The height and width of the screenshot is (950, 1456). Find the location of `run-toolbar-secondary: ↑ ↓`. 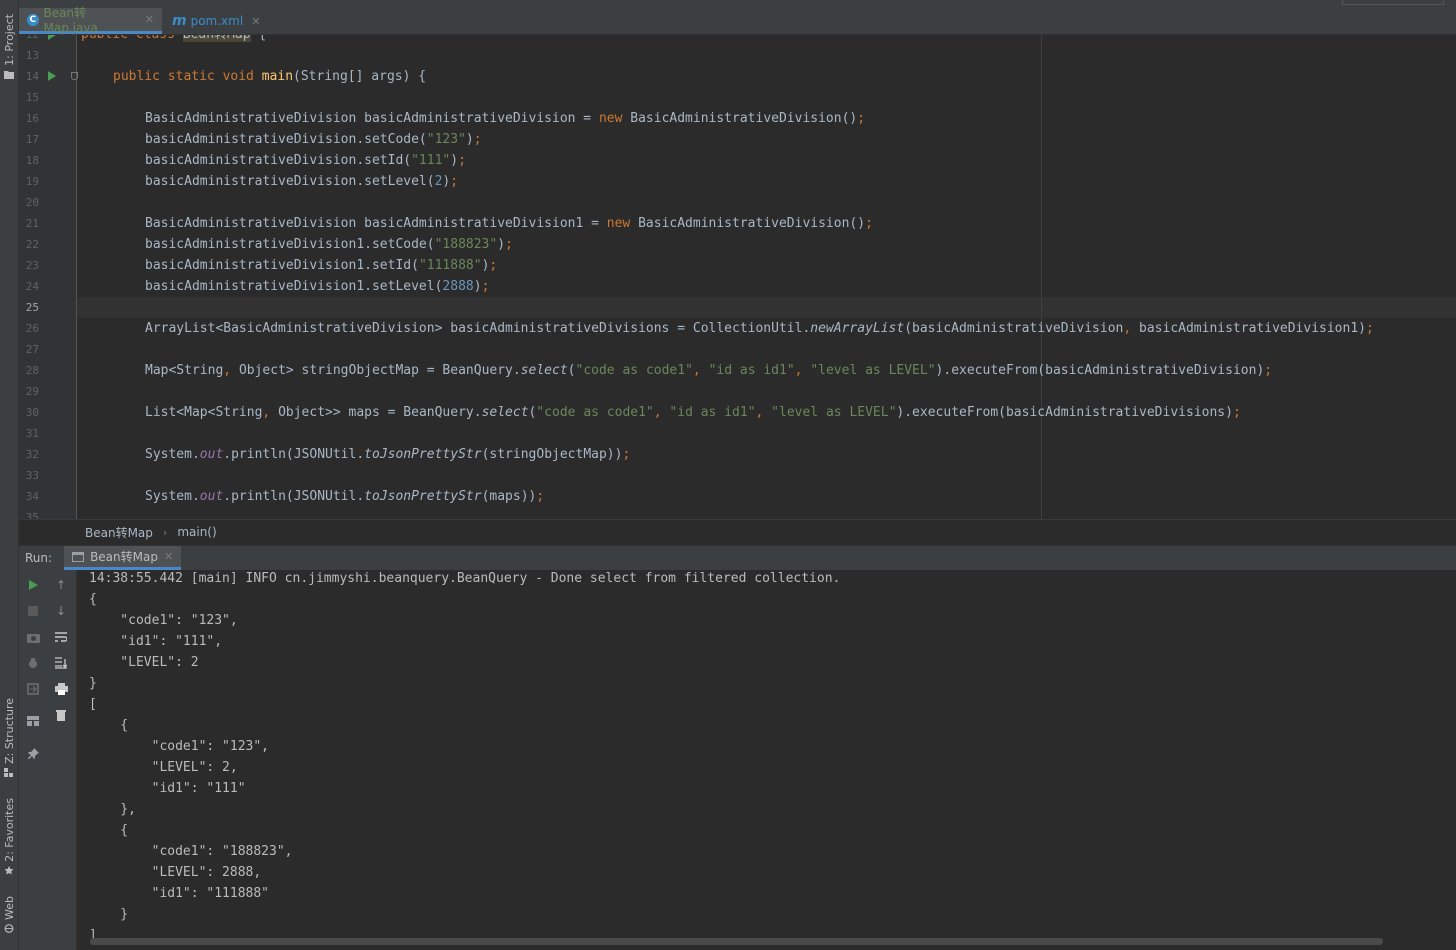

run-toolbar-secondary: ↑ ↓ is located at coordinates (62, 760).